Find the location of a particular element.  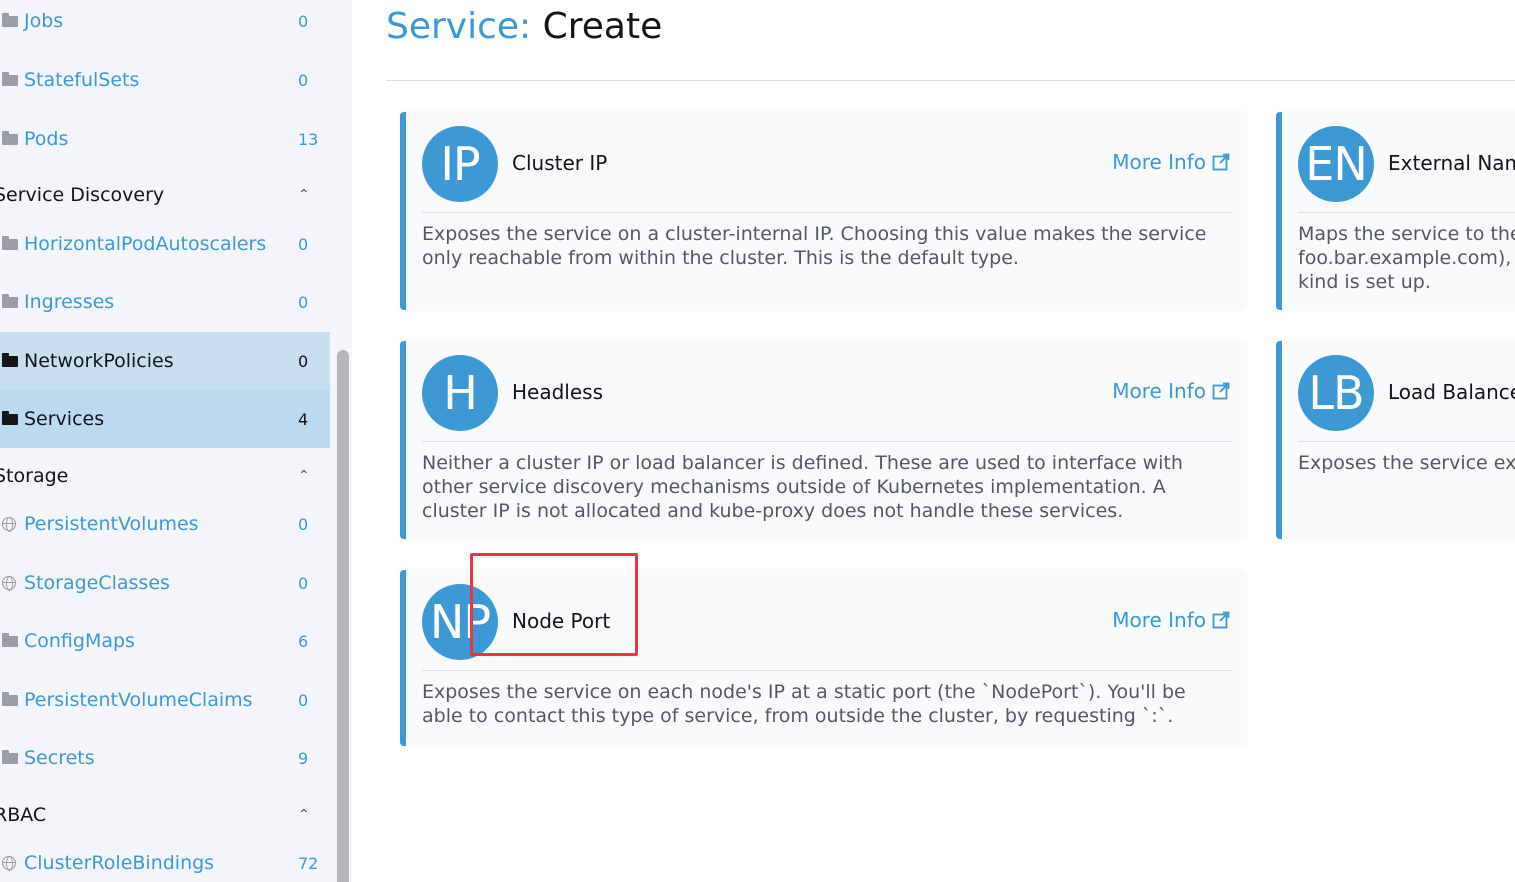

sidebar-item-label: HorizontalPodAutoscalers is located at coordinates (145, 244).